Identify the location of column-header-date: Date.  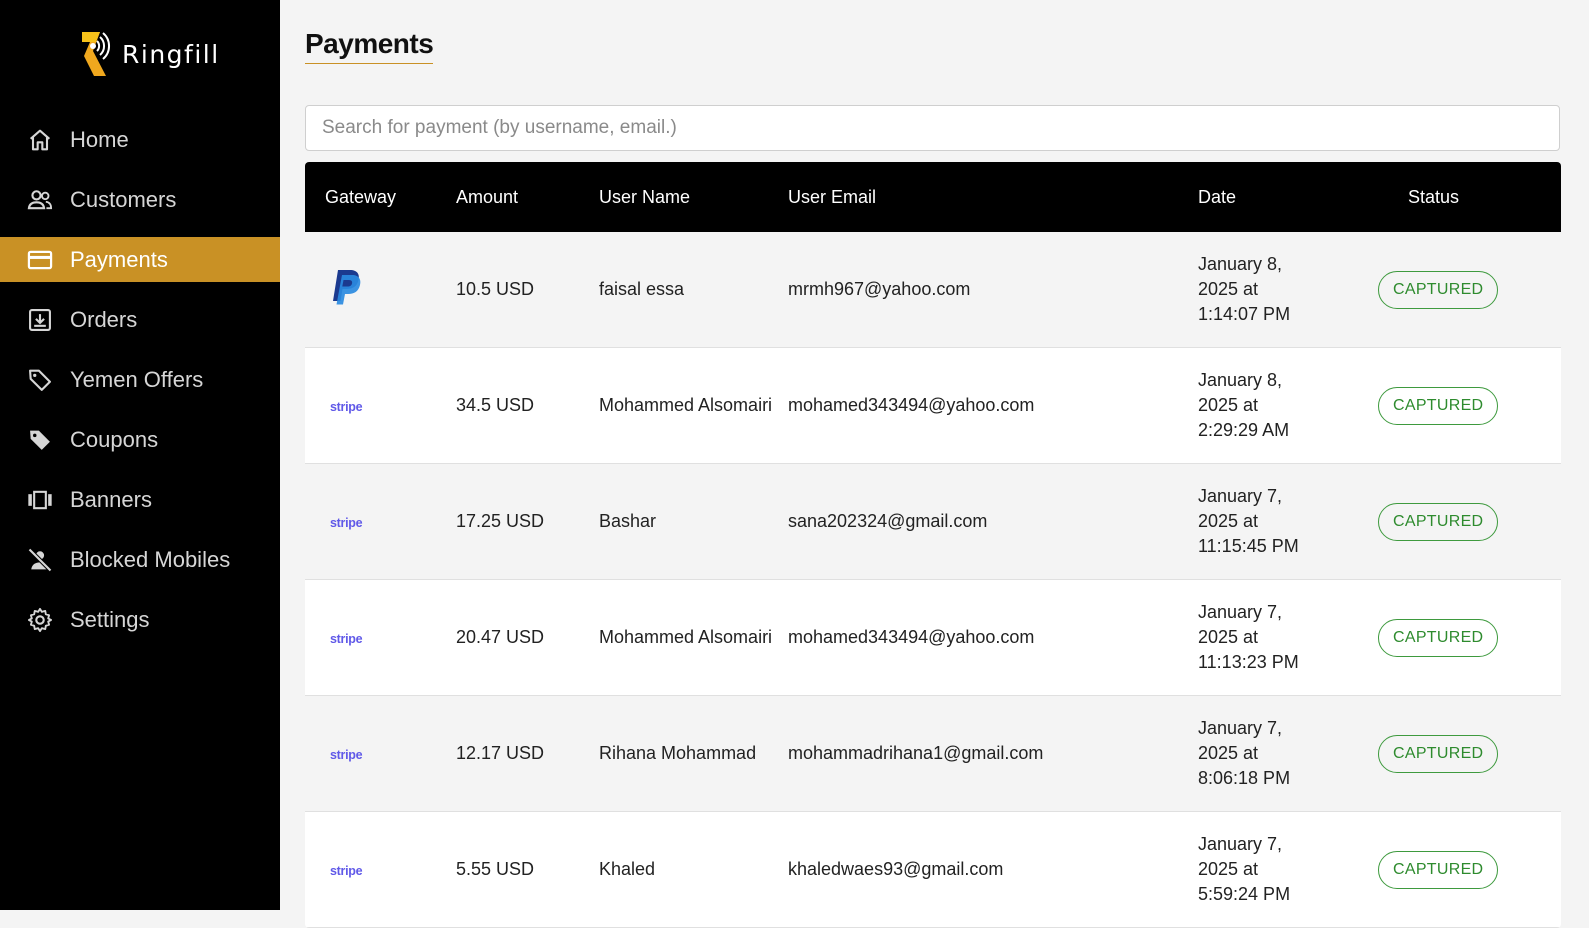
(1288, 197).